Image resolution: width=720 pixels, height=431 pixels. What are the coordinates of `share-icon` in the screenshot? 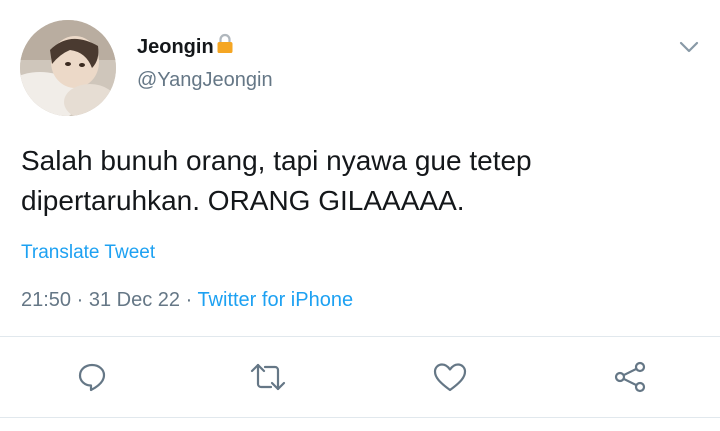 It's located at (630, 377).